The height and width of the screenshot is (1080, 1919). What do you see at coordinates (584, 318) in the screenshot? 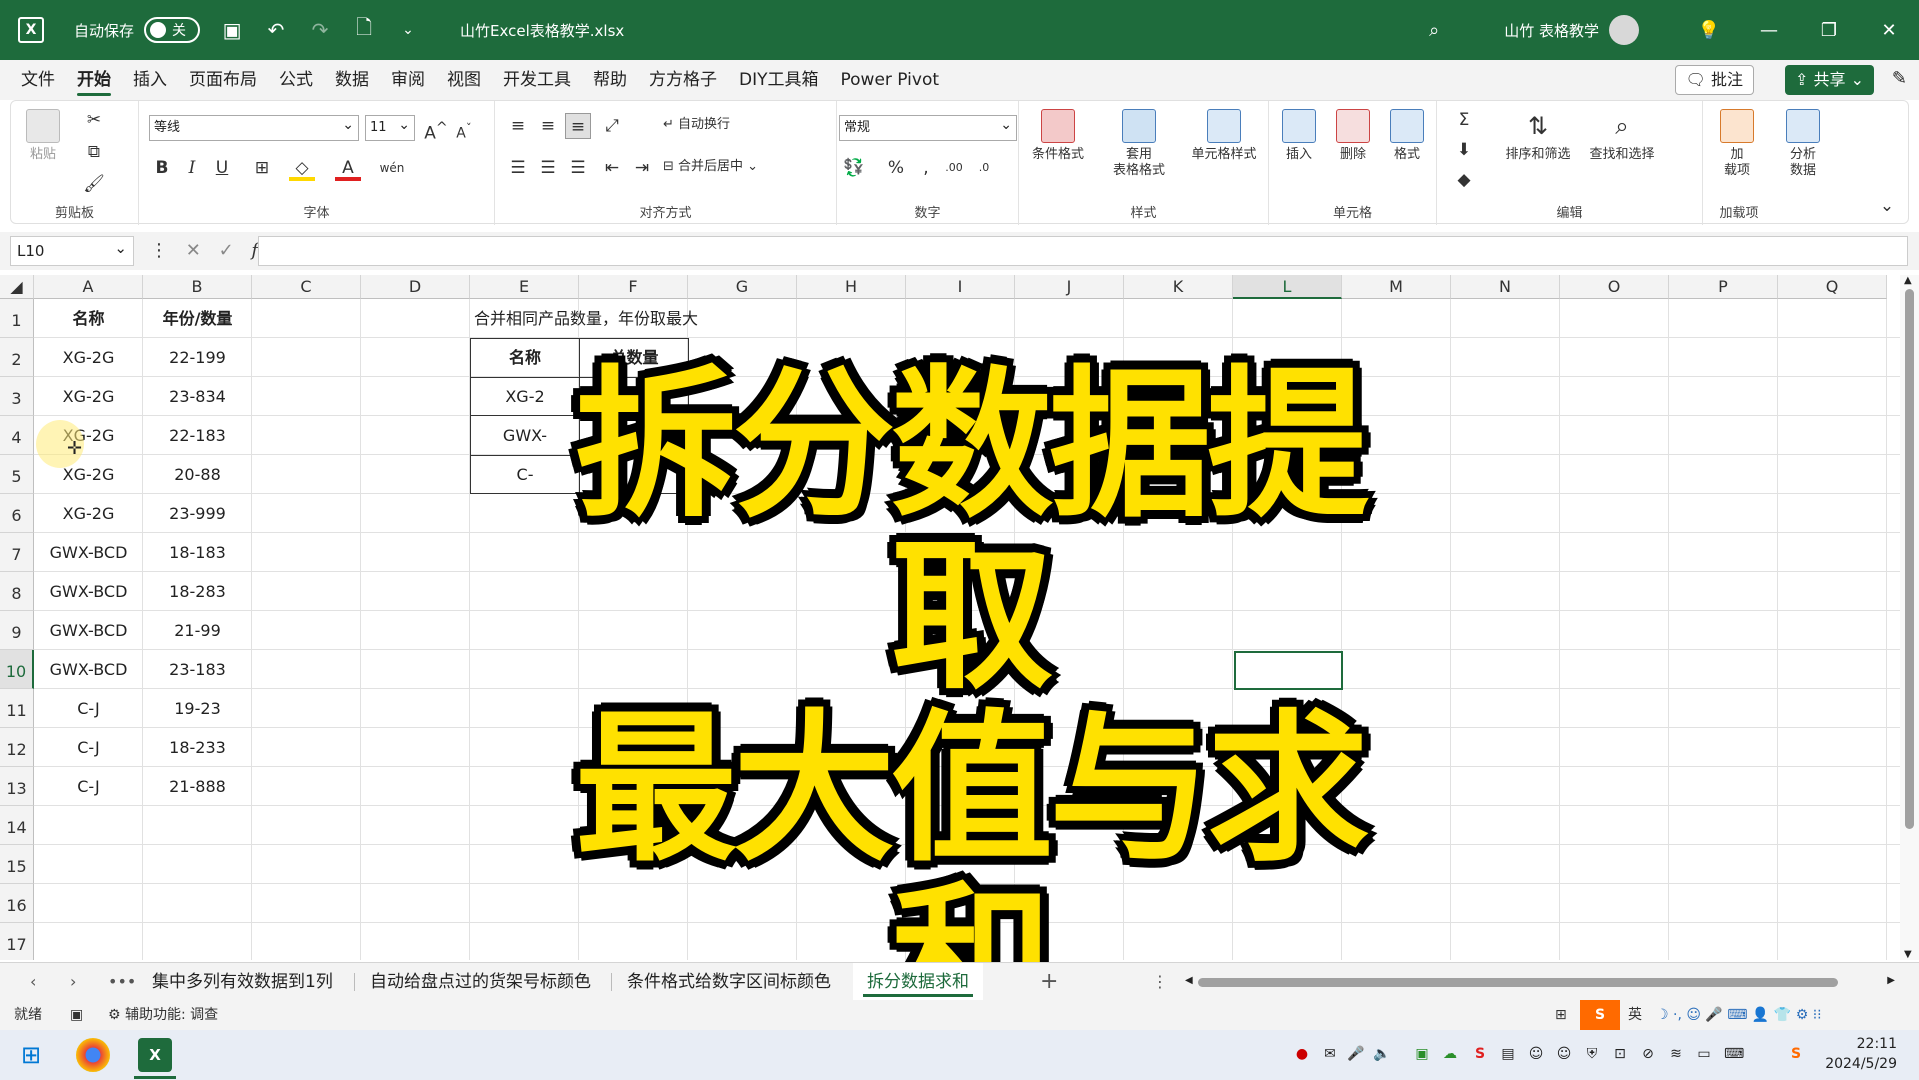
I see `cell-E1-note: 合并相同产品数量，年份取最大` at bounding box center [584, 318].